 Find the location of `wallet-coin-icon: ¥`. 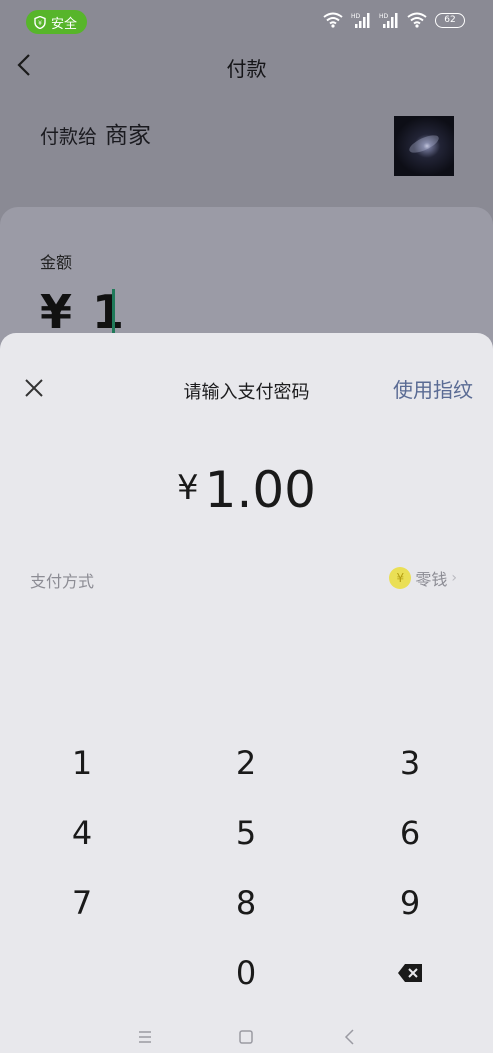

wallet-coin-icon: ¥ is located at coordinates (400, 578).